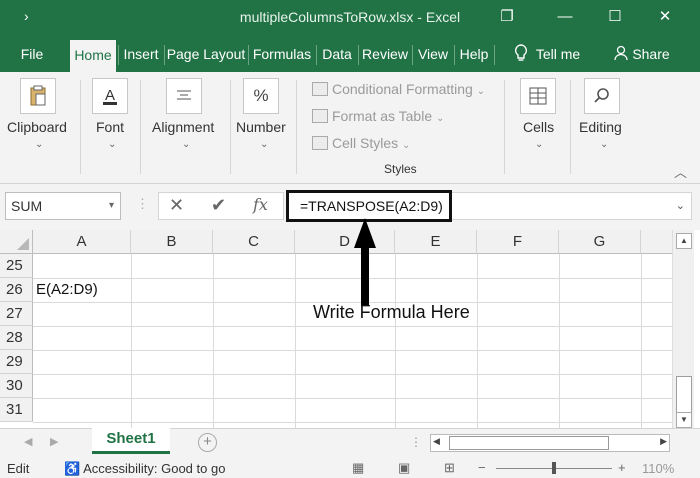 The image size is (700, 478). What do you see at coordinates (507, 17) in the screenshot?
I see `ribbon-display-options-icon: ❐` at bounding box center [507, 17].